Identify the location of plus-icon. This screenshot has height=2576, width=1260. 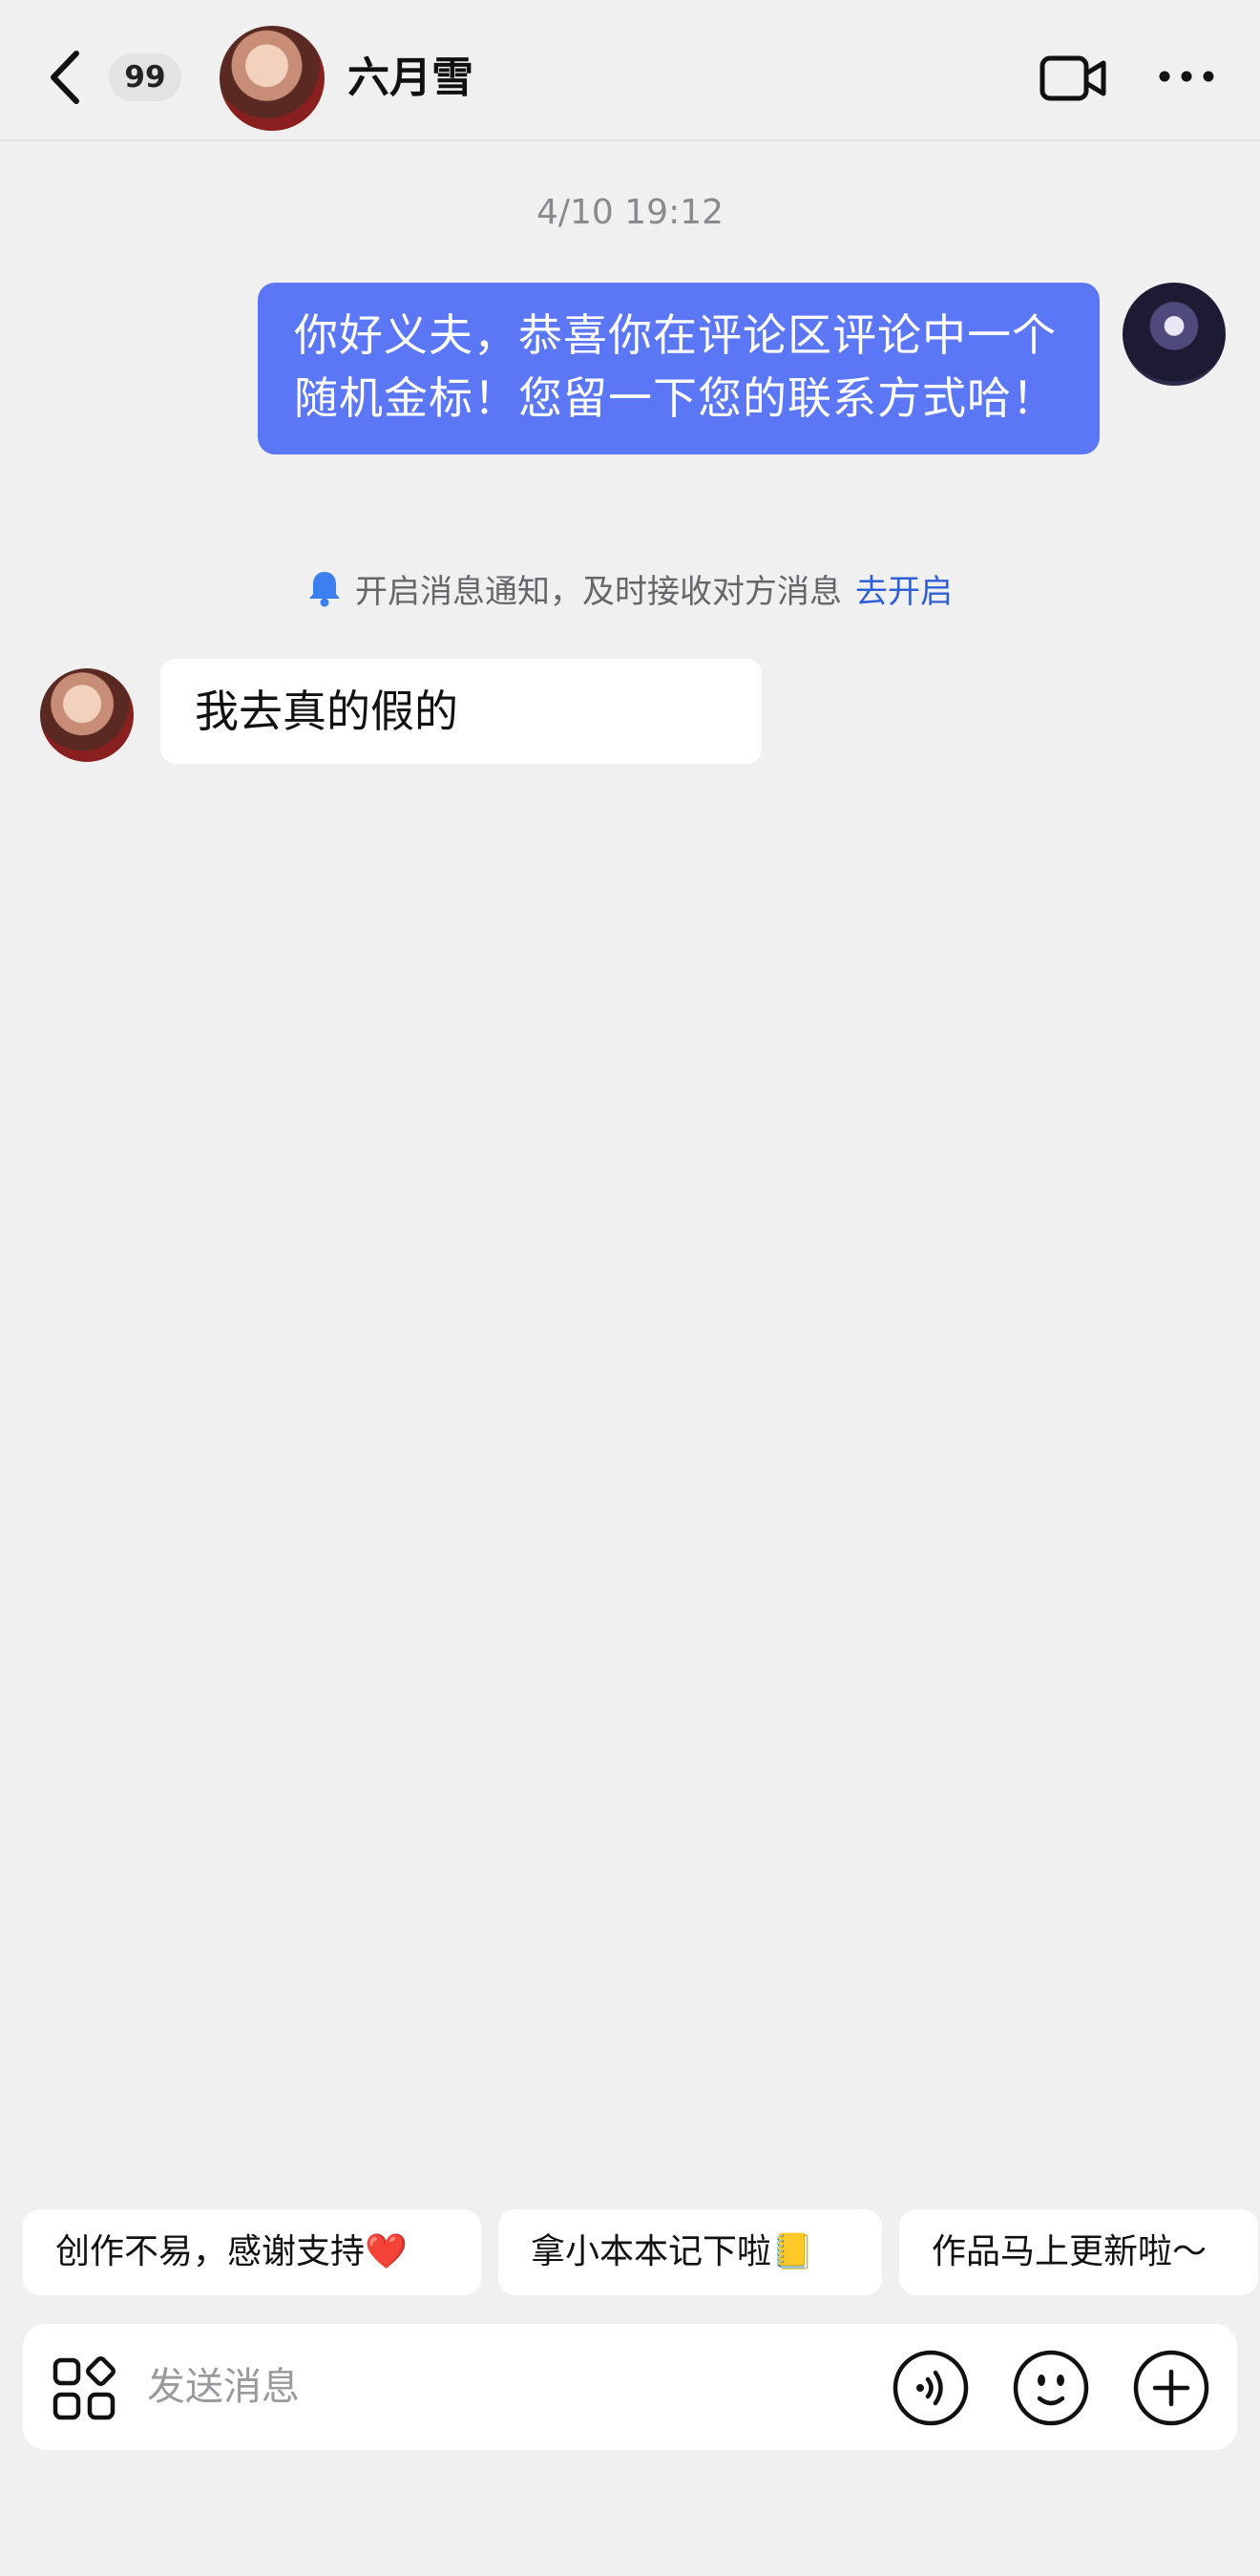
(1171, 2388).